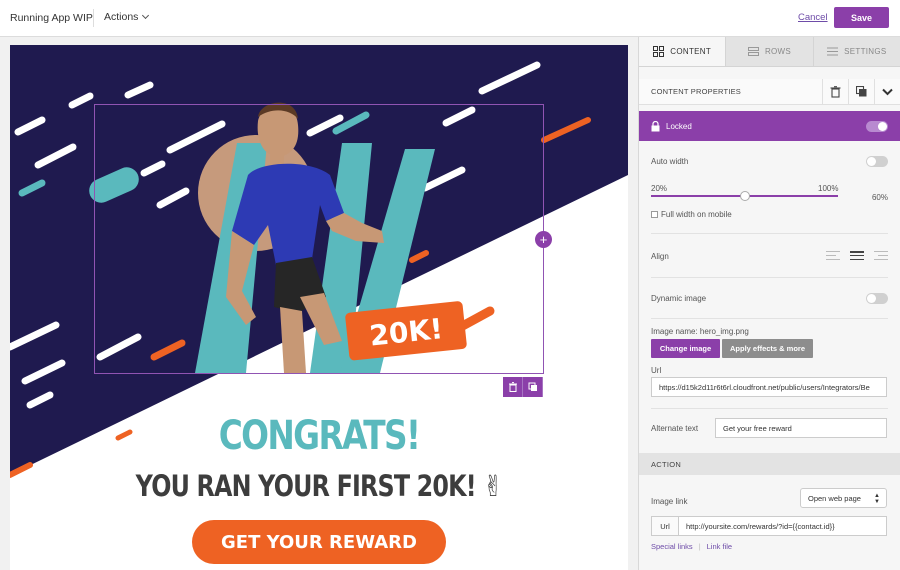  I want to click on delete-block-button, so click(513, 387).